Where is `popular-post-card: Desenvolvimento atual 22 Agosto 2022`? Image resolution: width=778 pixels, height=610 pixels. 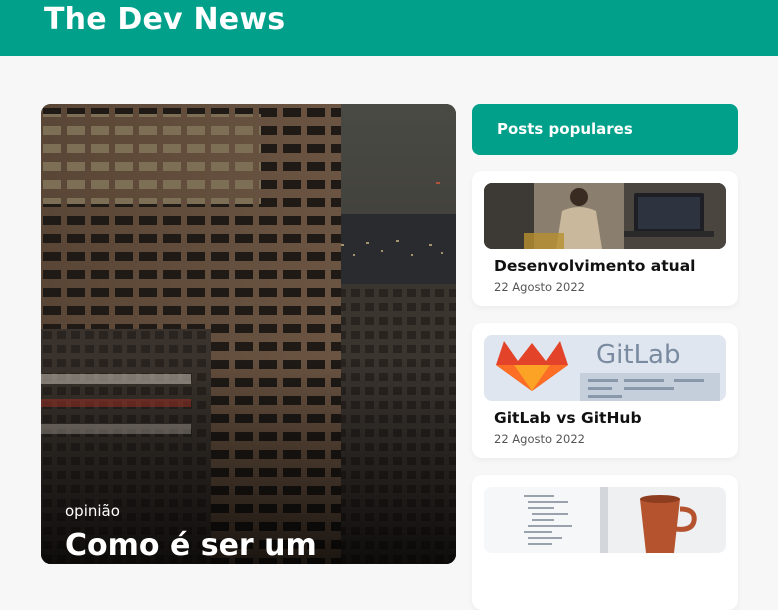
popular-post-card: Desenvolvimento atual 22 Agosto 2022 is located at coordinates (605, 238).